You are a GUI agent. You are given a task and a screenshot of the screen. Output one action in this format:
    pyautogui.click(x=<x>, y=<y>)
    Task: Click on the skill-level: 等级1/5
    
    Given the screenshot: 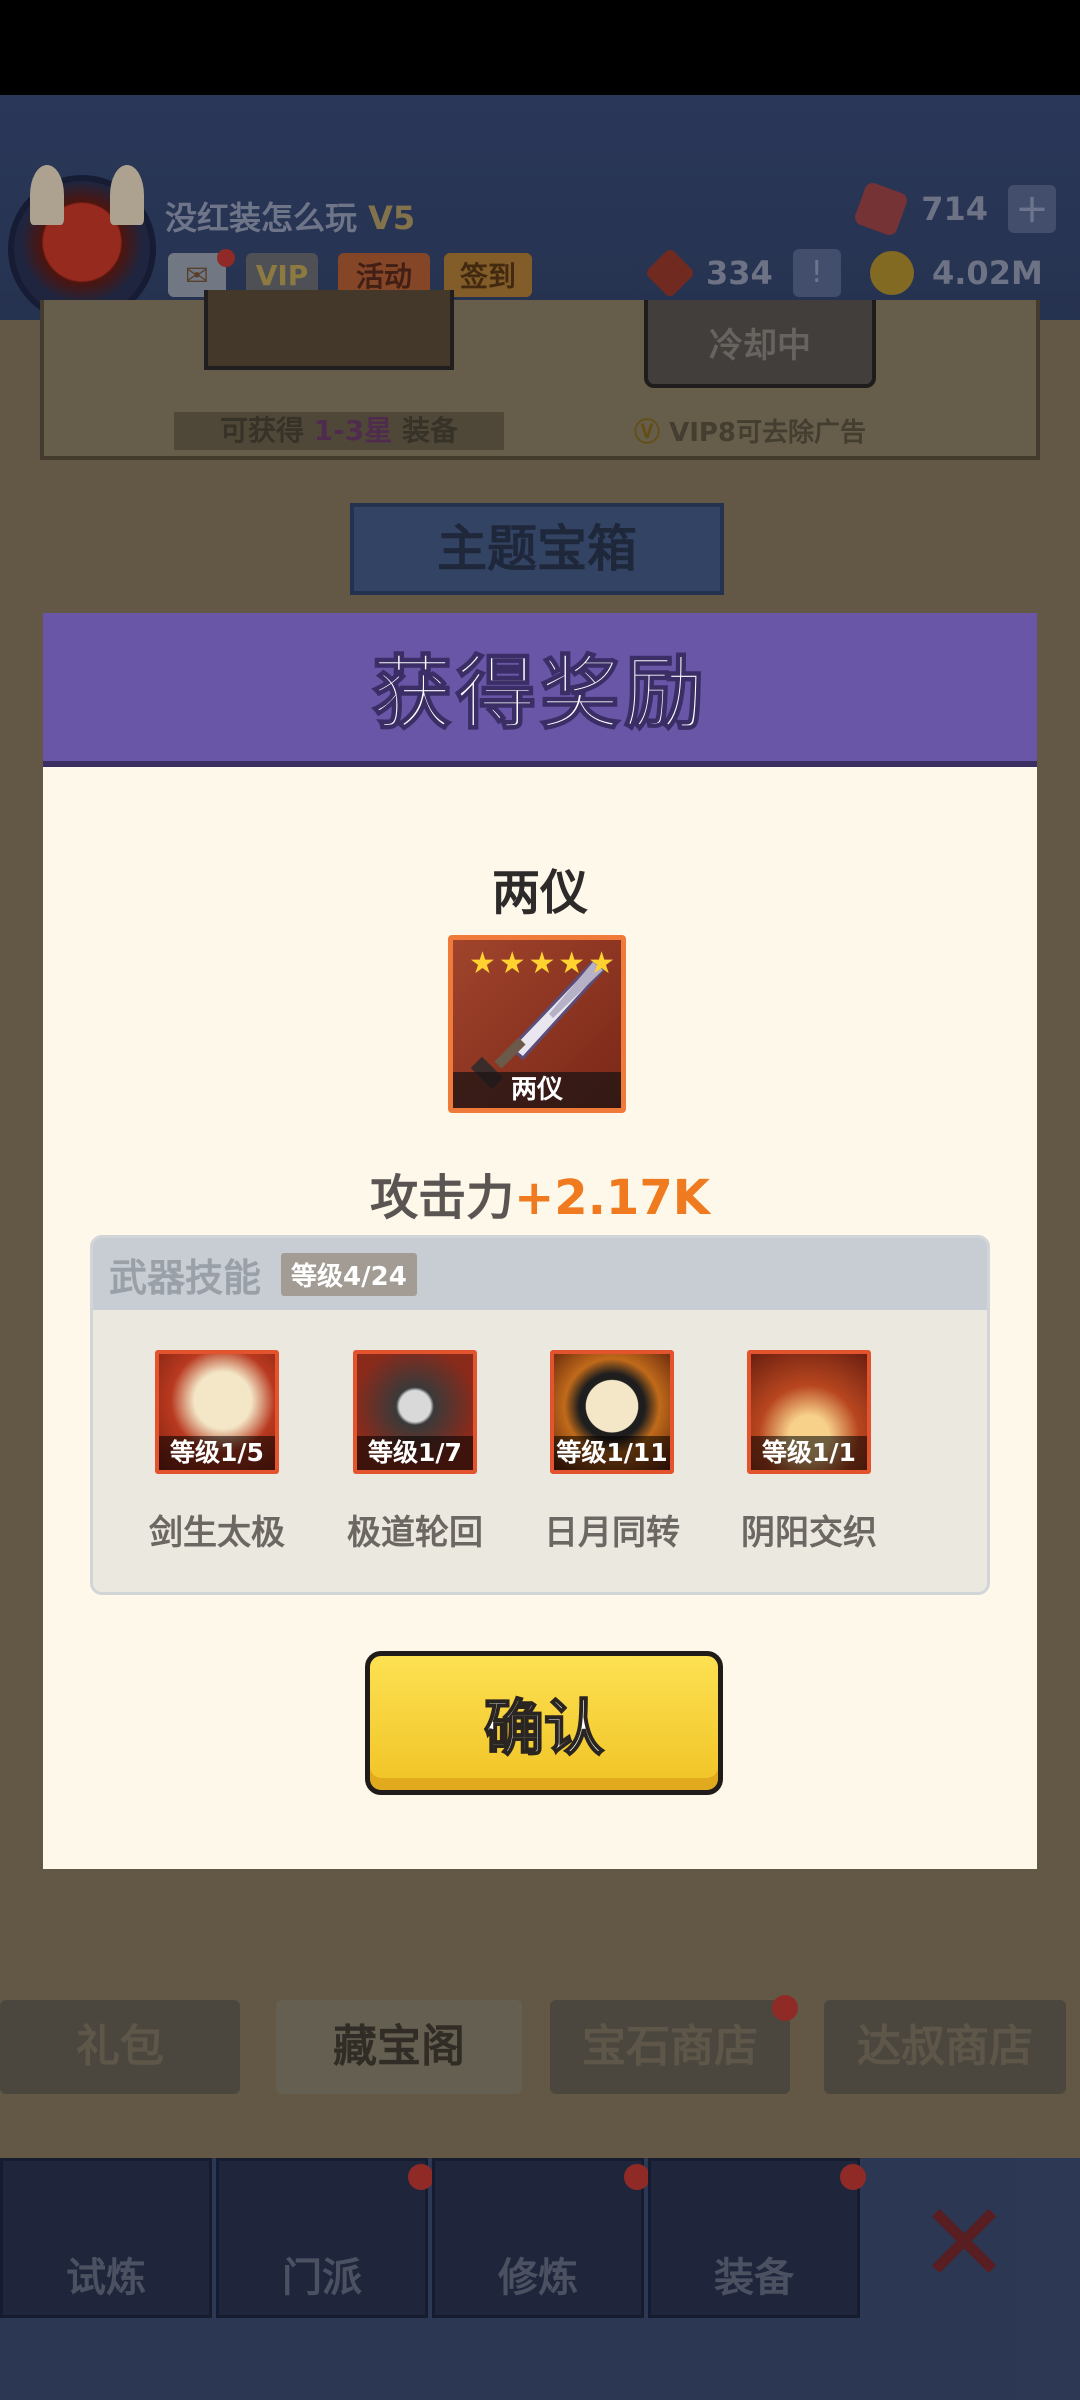 What is the action you would take?
    pyautogui.click(x=217, y=1453)
    